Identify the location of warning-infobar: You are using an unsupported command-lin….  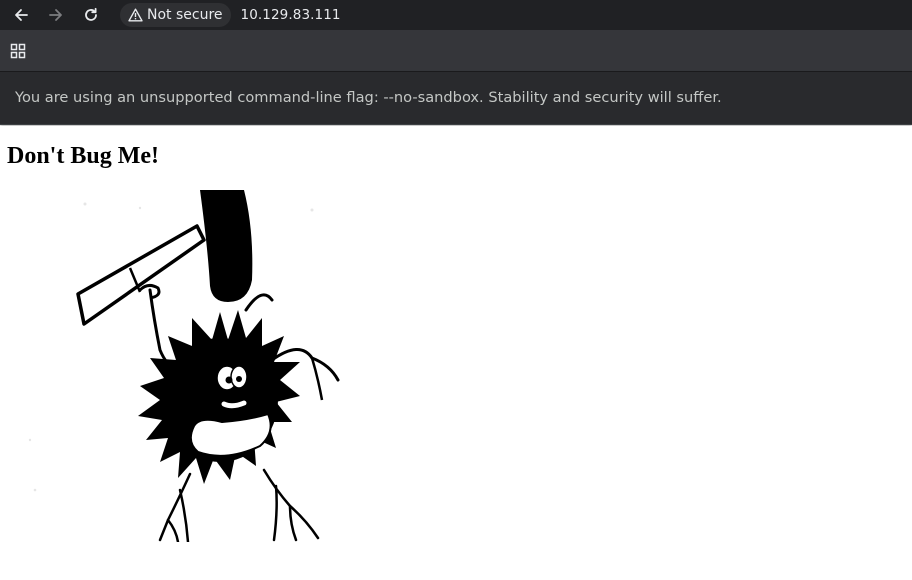
(456, 98).